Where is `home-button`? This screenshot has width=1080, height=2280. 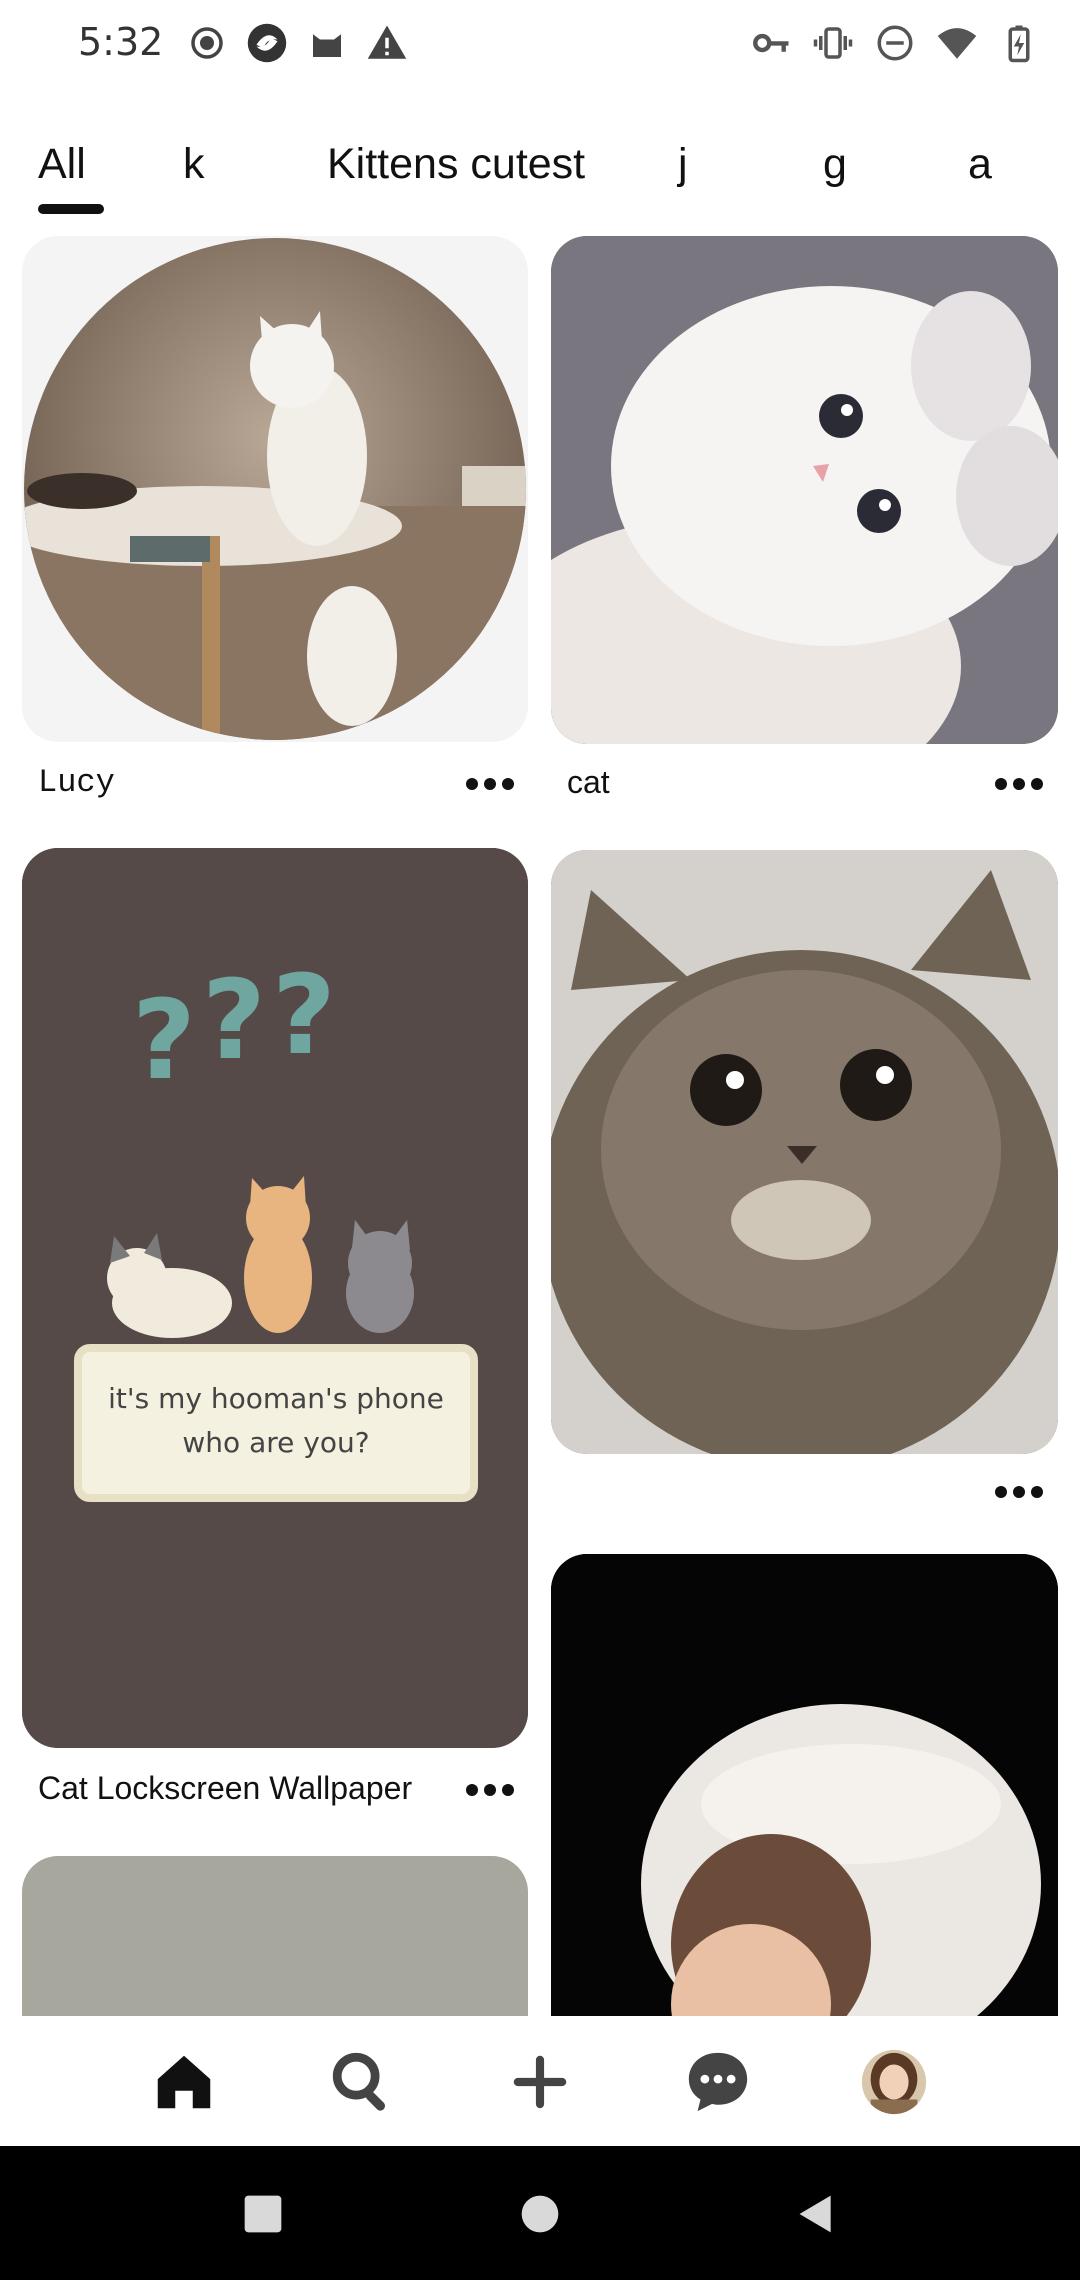 home-button is located at coordinates (540, 2214).